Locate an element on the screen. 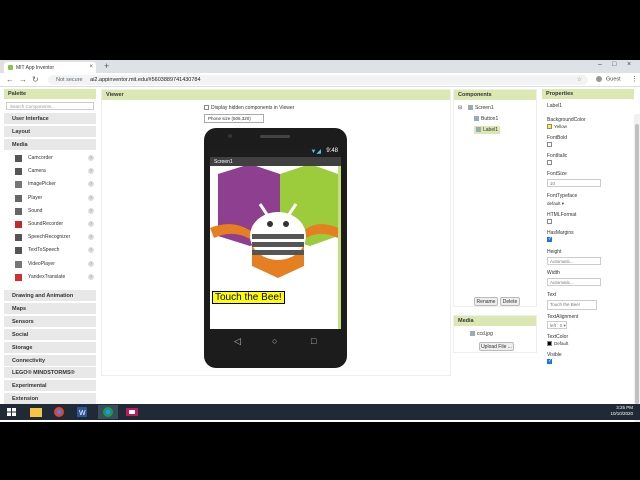 This screenshot has height=480, width=640. text-alignment-select: left : 0 ▾ is located at coordinates (557, 325).